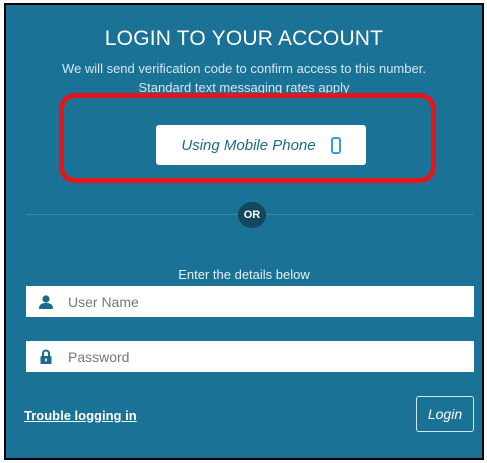 The height and width of the screenshot is (463, 487). Describe the element at coordinates (252, 215) in the screenshot. I see `or-badge: OR` at that location.